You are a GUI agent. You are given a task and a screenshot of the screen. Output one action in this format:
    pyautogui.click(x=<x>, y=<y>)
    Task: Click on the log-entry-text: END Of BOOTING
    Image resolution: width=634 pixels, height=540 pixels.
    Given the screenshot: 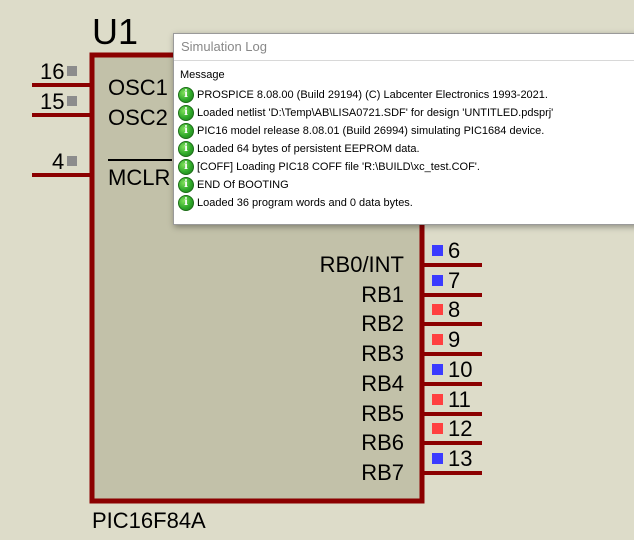 What is the action you would take?
    pyautogui.click(x=243, y=185)
    